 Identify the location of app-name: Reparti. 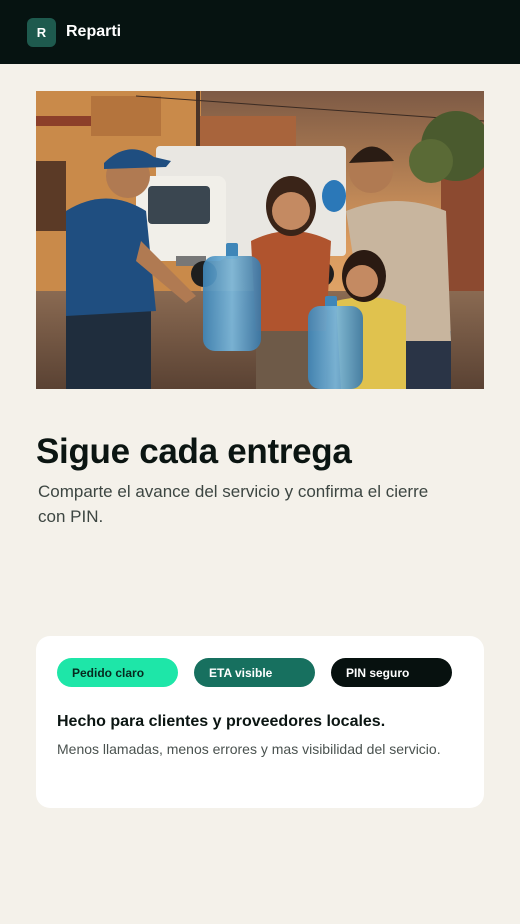
(94, 31).